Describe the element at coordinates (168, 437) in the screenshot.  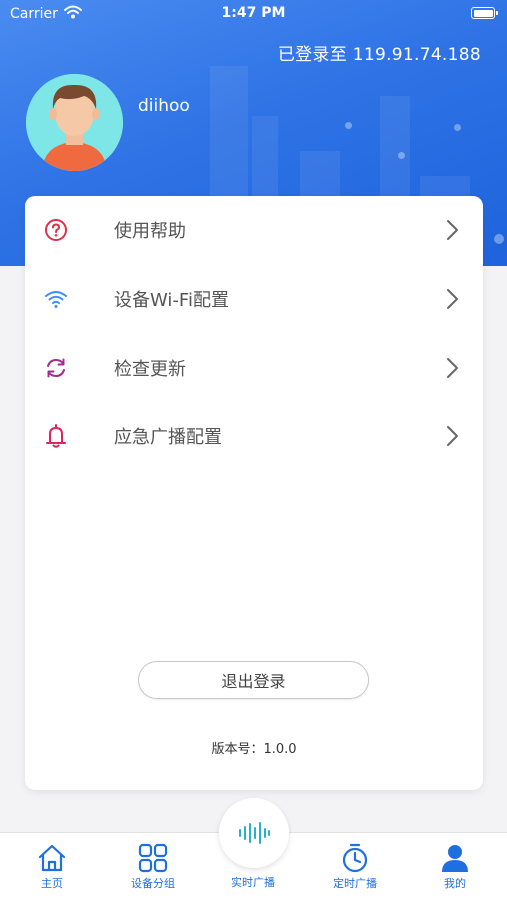
I see `menu-label-emergency-broadcast: 应急广播配置` at that location.